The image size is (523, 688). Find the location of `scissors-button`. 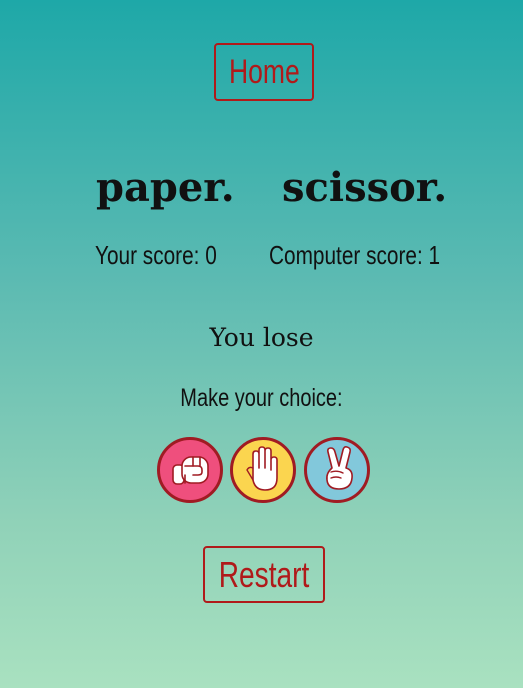

scissors-button is located at coordinates (337, 470).